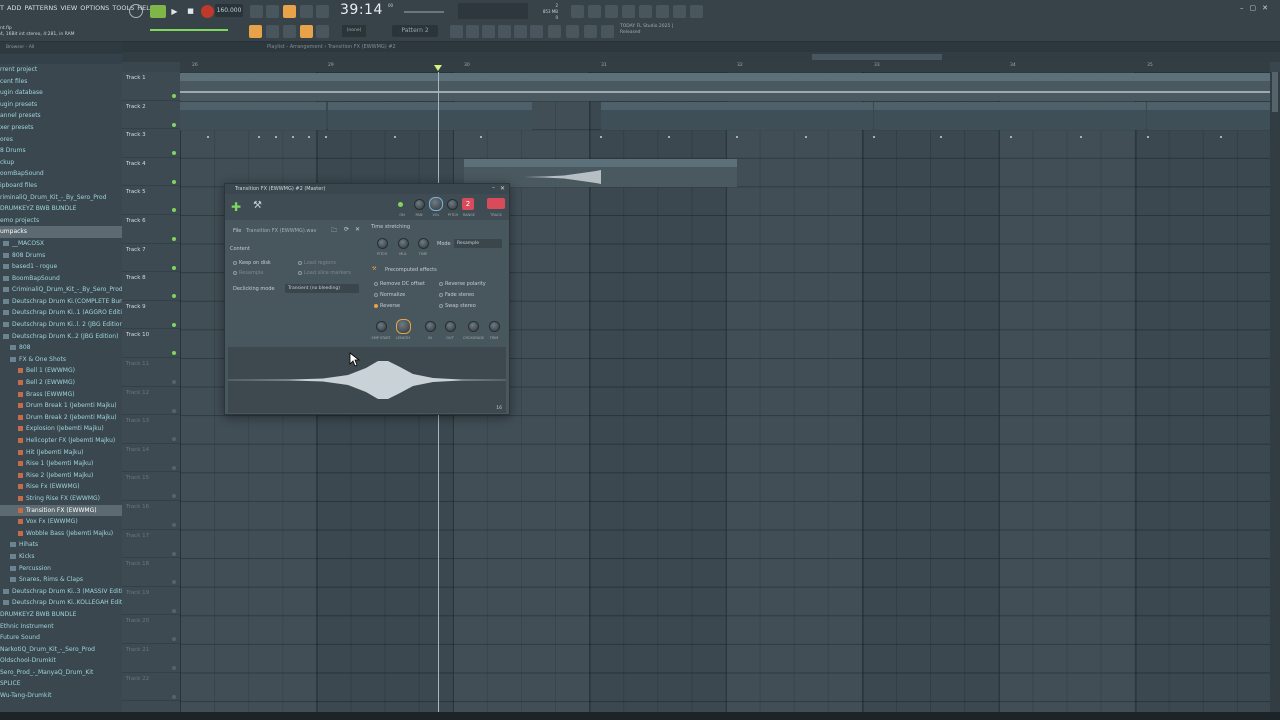 The width and height of the screenshot is (1280, 720). What do you see at coordinates (877, 57) in the screenshot?
I see `horizontal-scroll-thumb` at bounding box center [877, 57].